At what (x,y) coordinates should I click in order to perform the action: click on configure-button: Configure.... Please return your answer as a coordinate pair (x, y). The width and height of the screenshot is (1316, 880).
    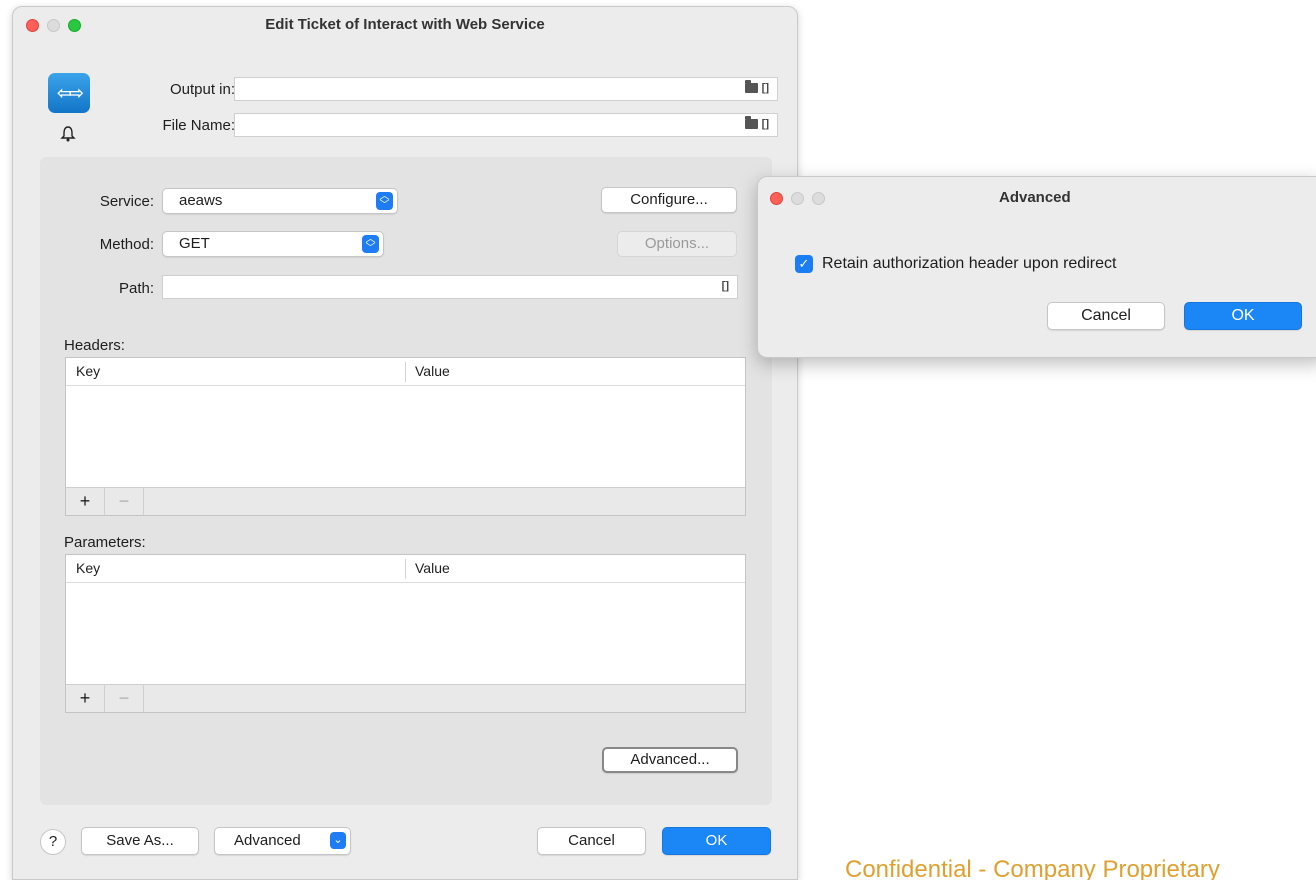
    Looking at the image, I should click on (669, 200).